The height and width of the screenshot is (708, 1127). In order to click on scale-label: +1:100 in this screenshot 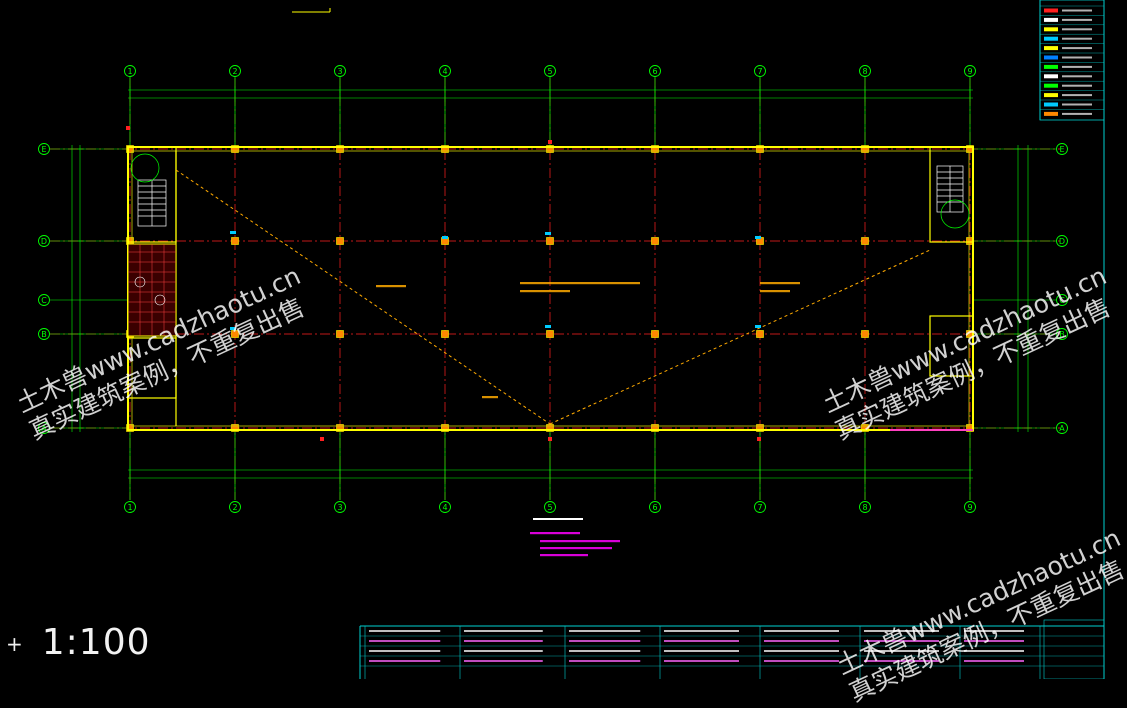, I will do `click(78, 642)`.